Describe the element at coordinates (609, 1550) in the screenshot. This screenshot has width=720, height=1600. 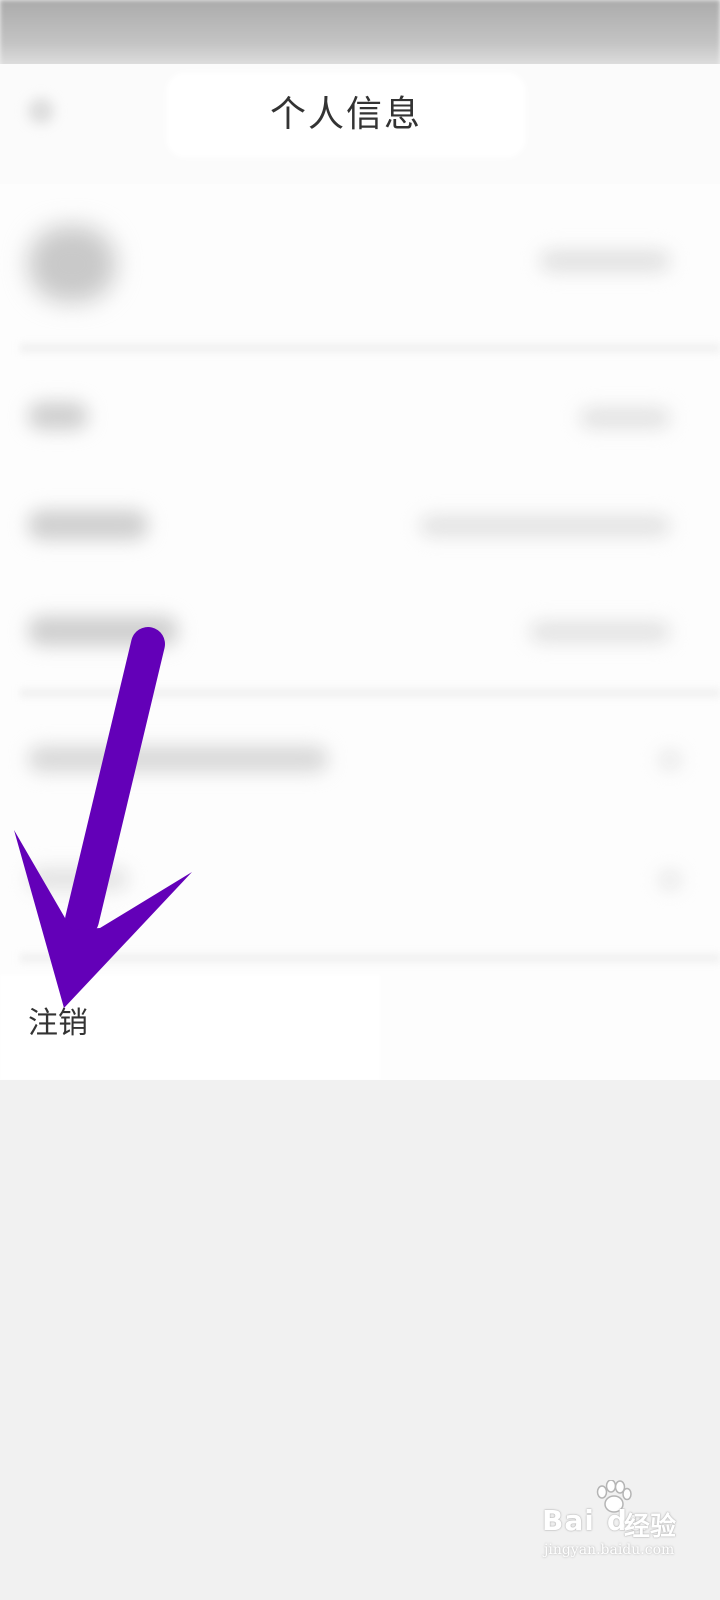
I see `watermark-url: jingyan.baidu.com` at that location.